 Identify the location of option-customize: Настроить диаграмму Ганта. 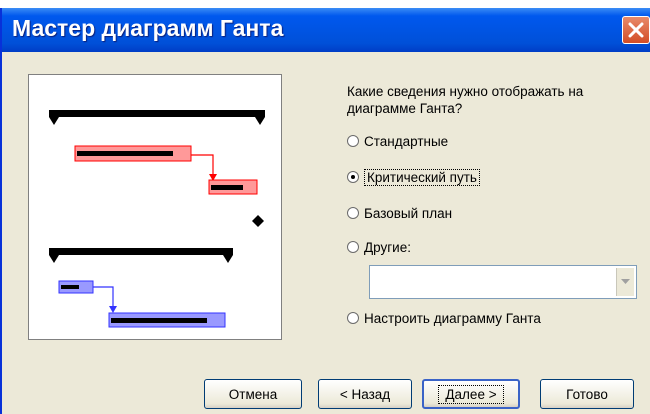
(444, 318).